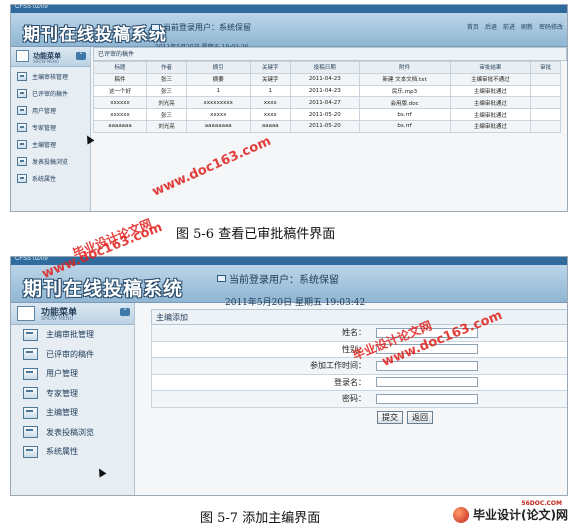  I want to click on sidebar-menu: 主编审核管理 已评审的稿件 用户管理 专家管理 主编管理 发表投稿浏览 系统属性, so click(50, 127).